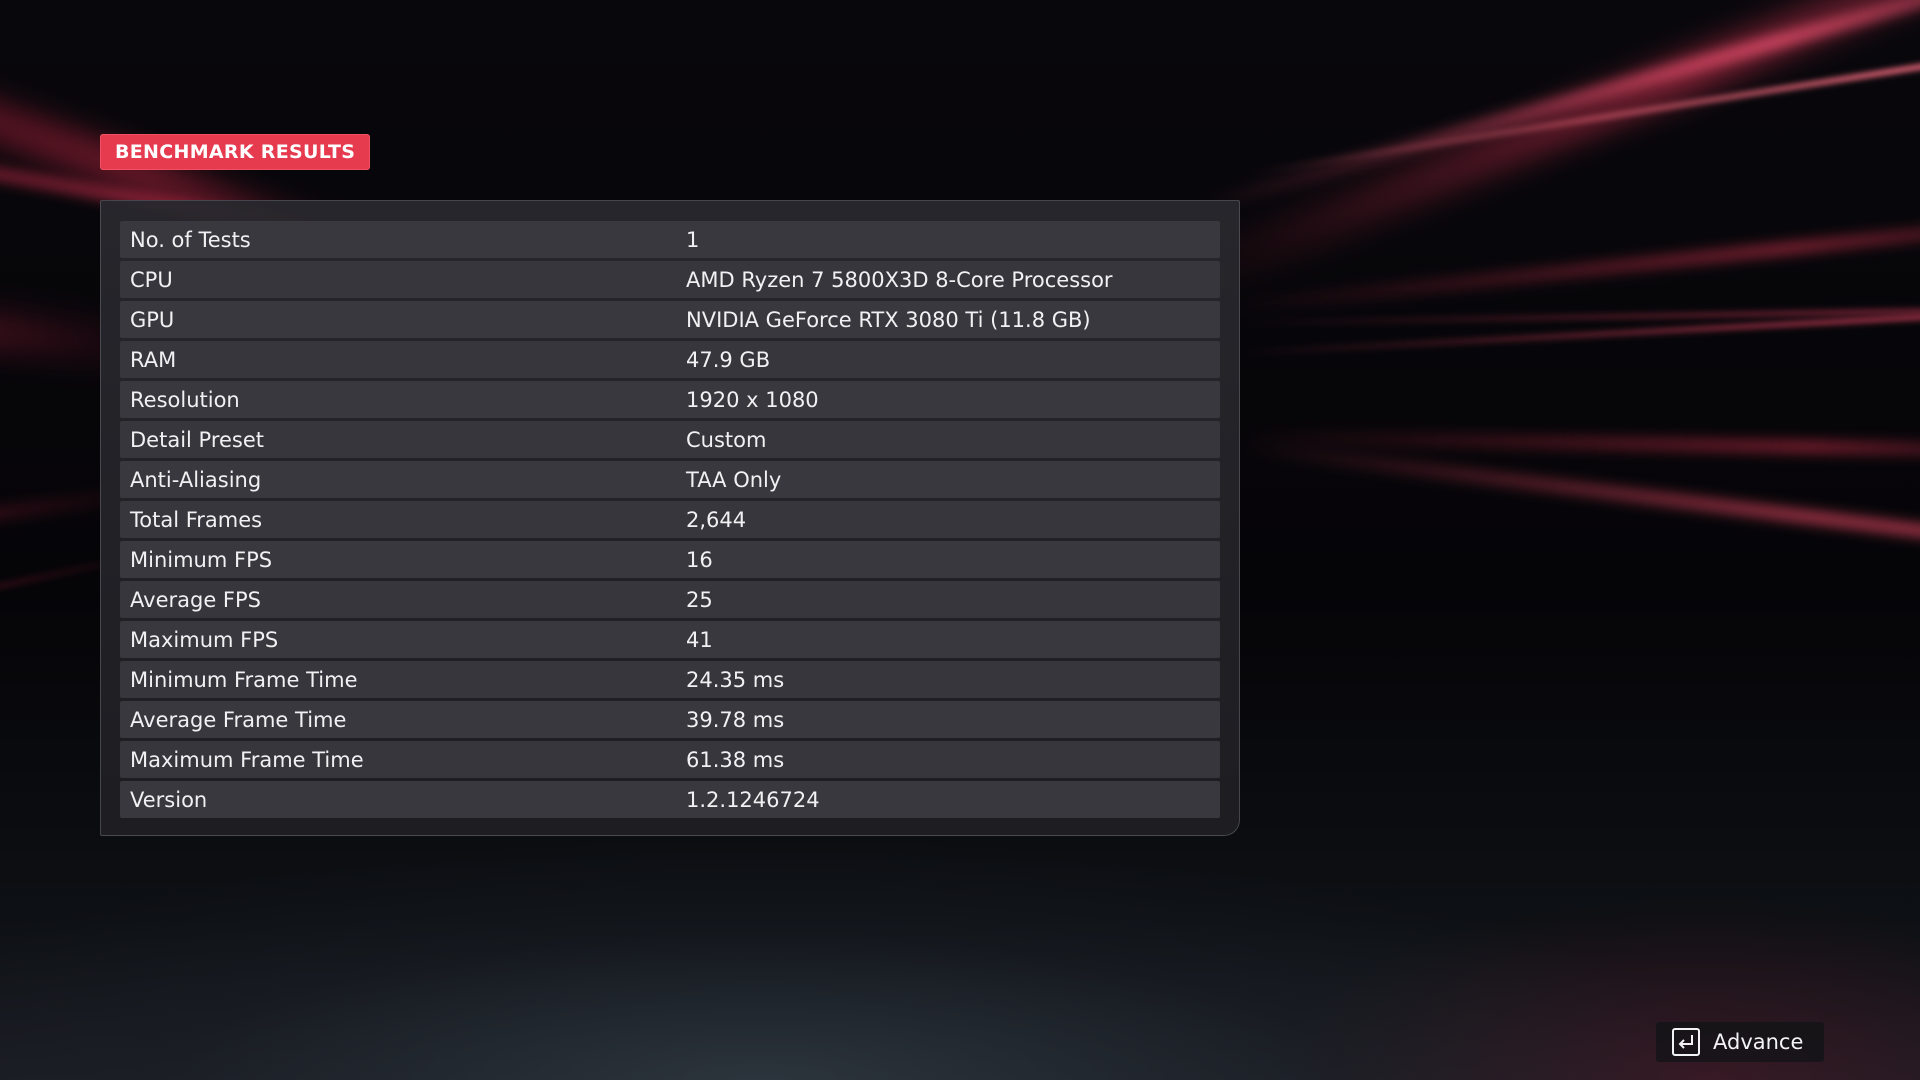 The height and width of the screenshot is (1080, 1920). What do you see at coordinates (735, 719) in the screenshot?
I see `result-value: 39.78 ms` at bounding box center [735, 719].